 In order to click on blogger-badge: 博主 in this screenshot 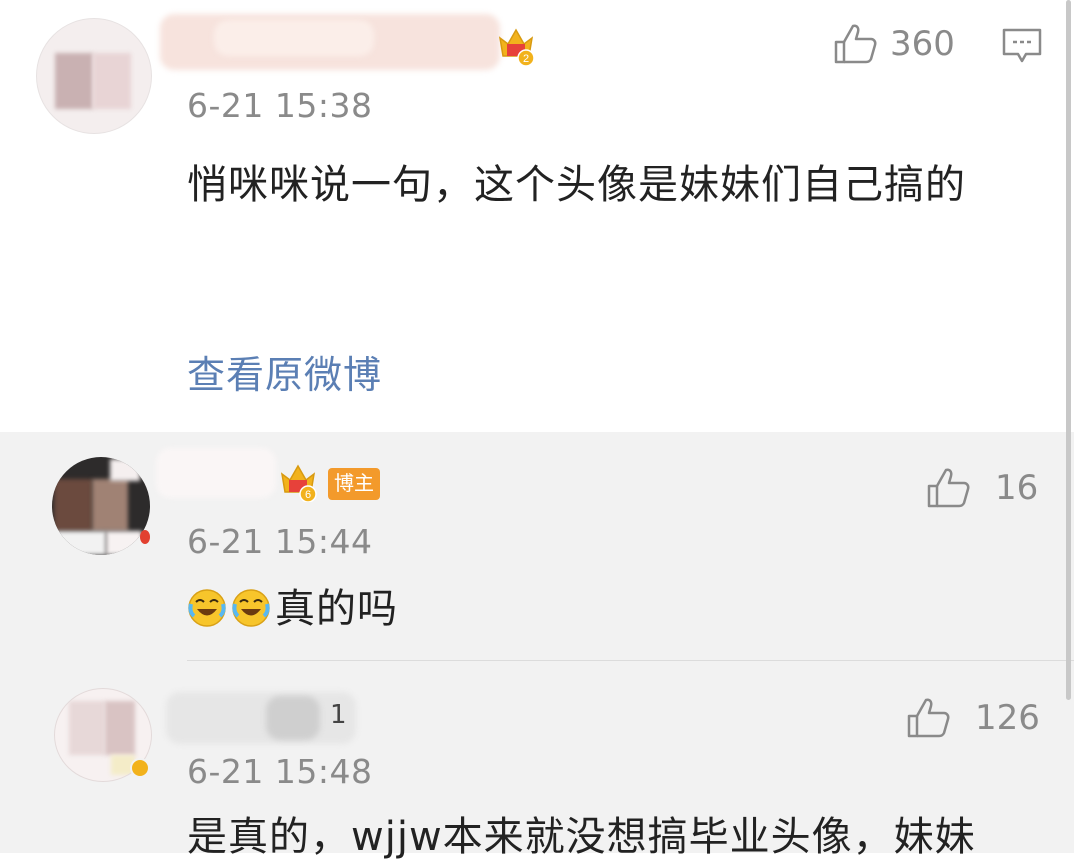, I will do `click(354, 484)`.